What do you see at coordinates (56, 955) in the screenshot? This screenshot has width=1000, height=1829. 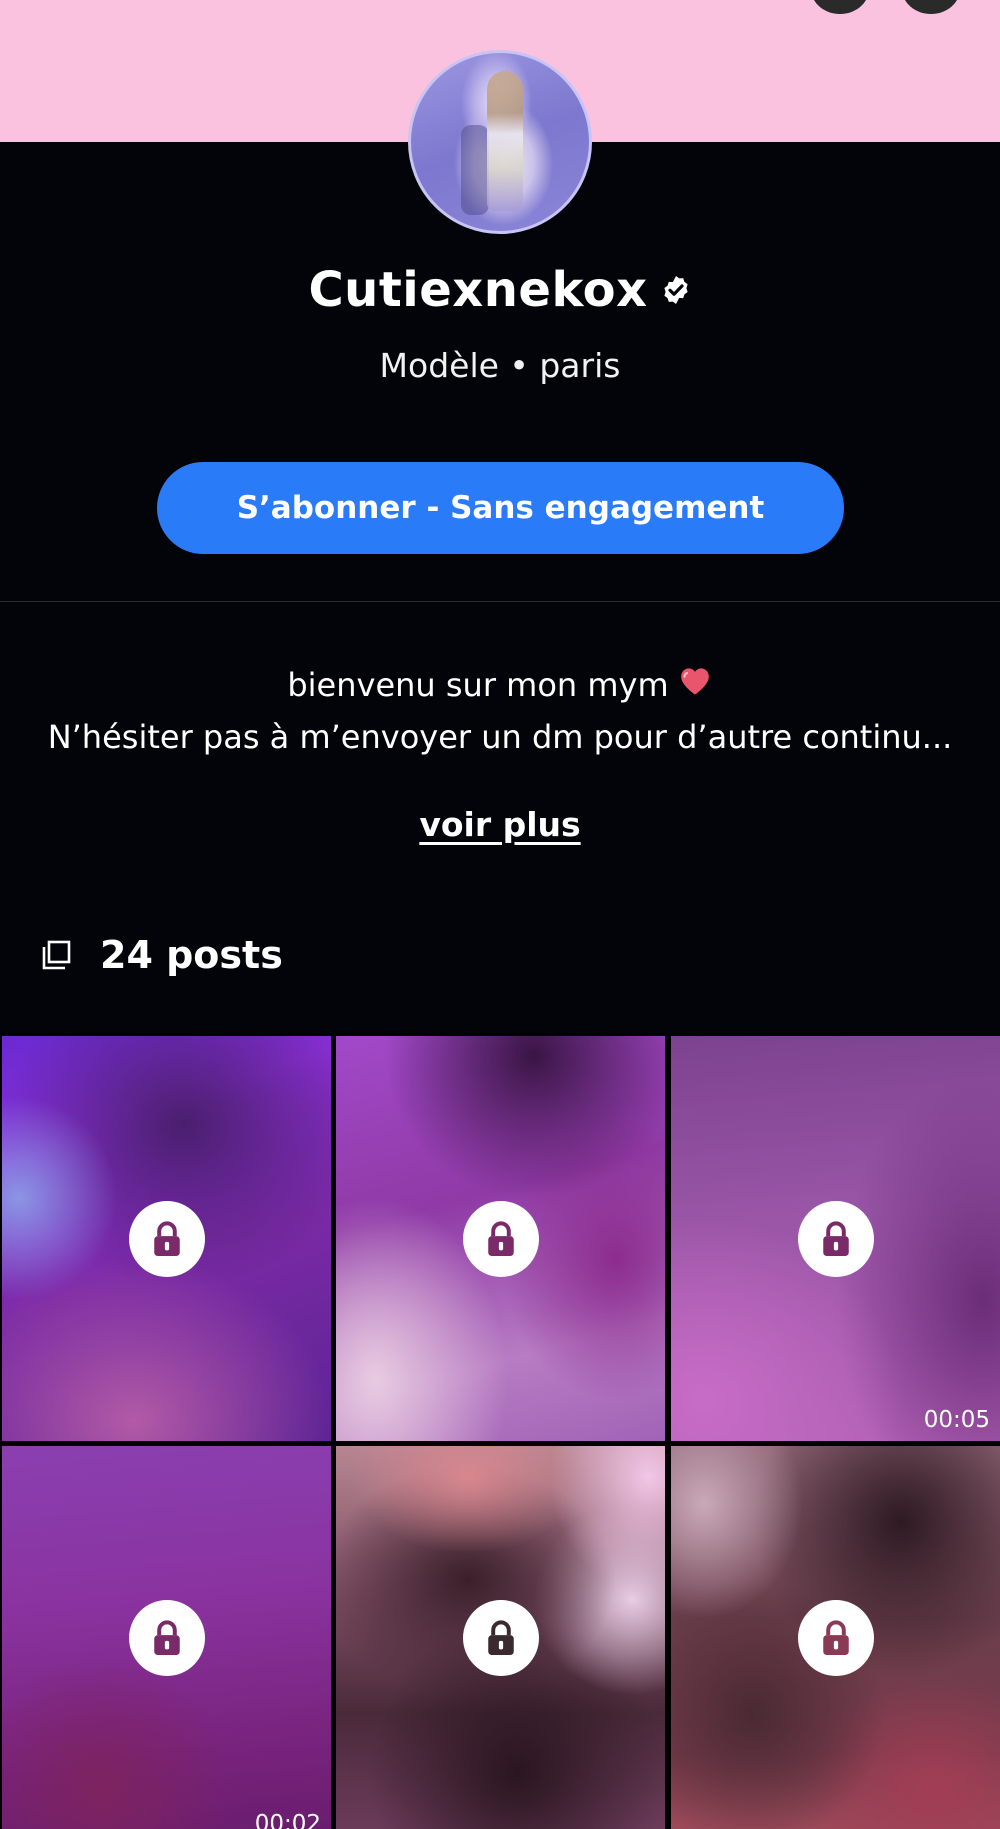 I see `posts-icon` at bounding box center [56, 955].